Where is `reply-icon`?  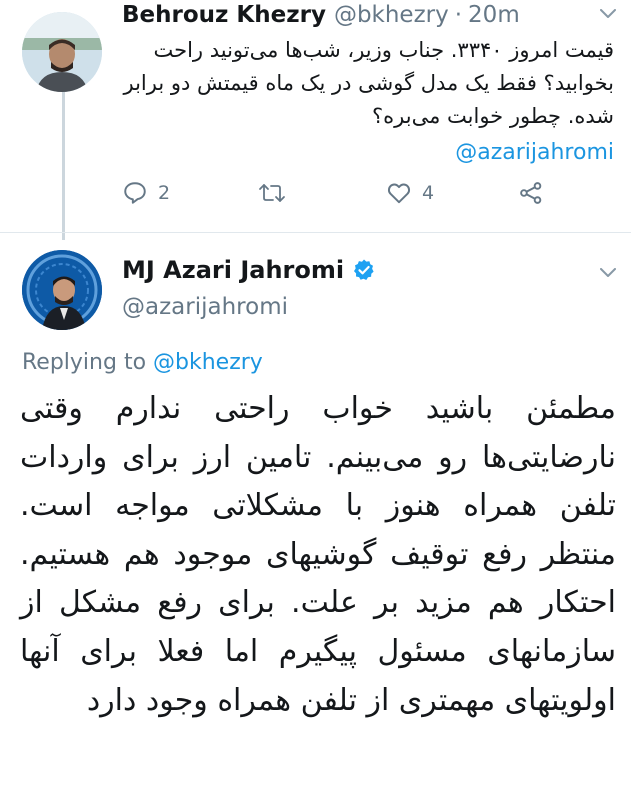
reply-icon is located at coordinates (135, 193).